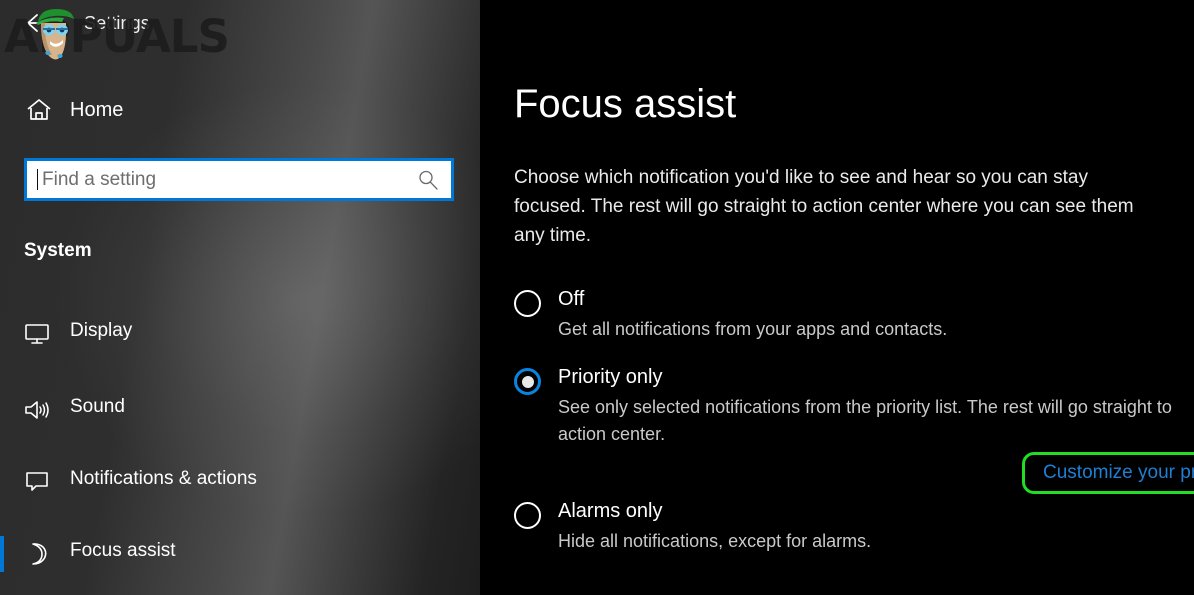  I want to click on sidebar-item-focus-assist-label: Focus assist, so click(123, 550).